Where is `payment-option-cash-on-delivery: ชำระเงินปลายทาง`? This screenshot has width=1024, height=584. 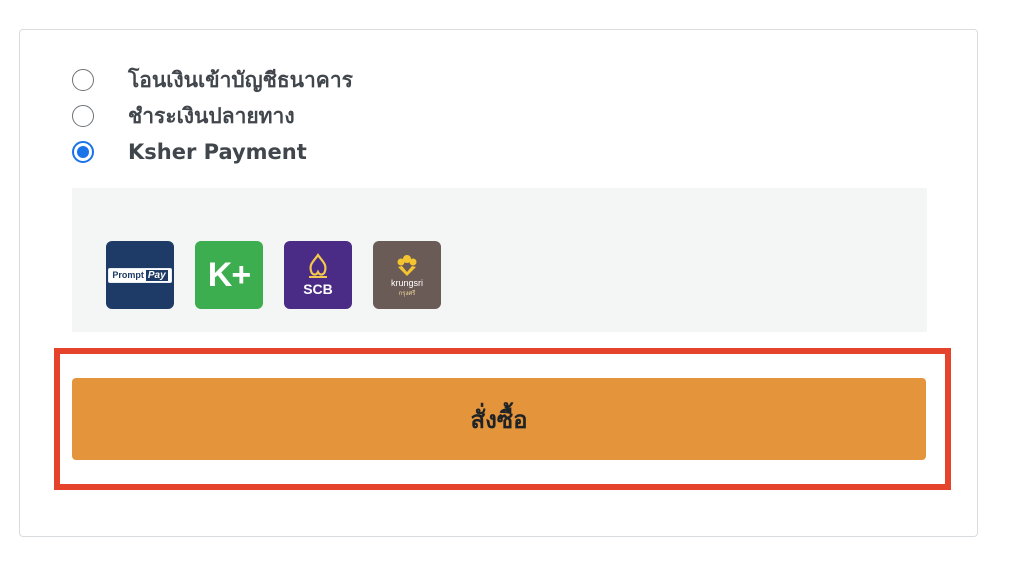
payment-option-cash-on-delivery: ชำระเงินปลายทาง is located at coordinates (212, 116).